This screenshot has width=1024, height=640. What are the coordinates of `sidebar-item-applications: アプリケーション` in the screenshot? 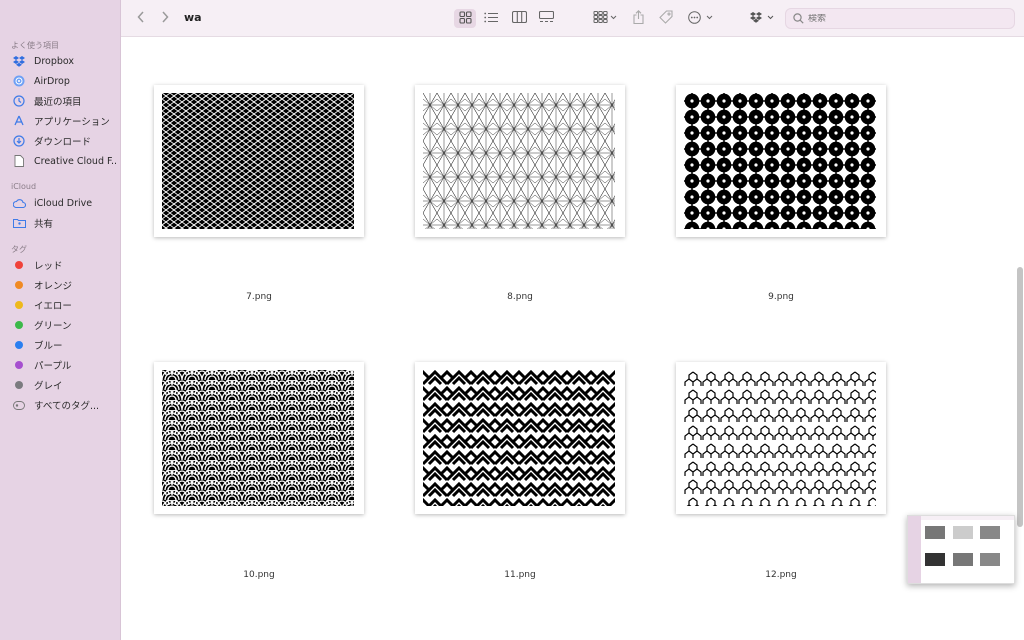 It's located at (61, 121).